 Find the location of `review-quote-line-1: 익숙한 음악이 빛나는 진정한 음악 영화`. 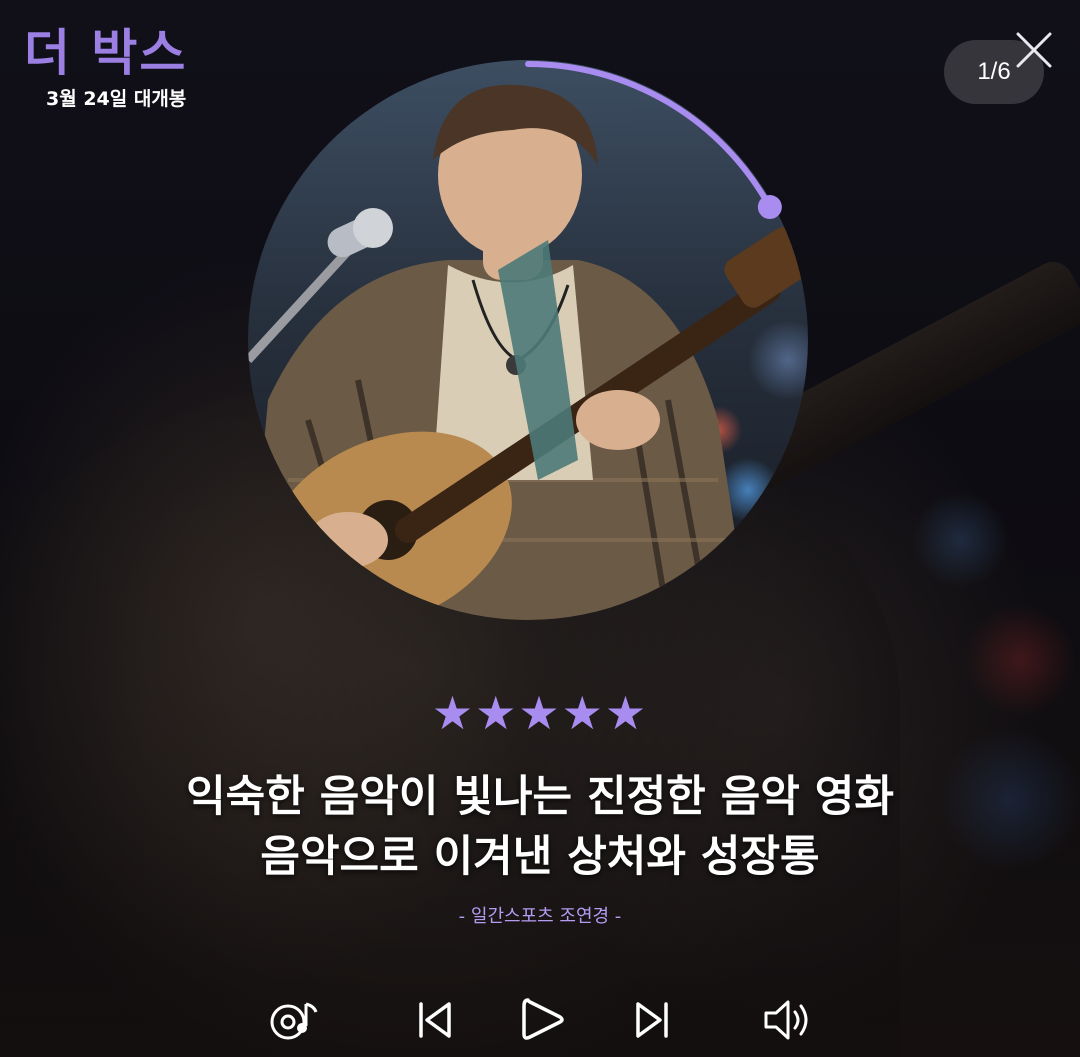

review-quote-line-1: 익숙한 음악이 빛나는 진정한 음악 영화 is located at coordinates (540, 797).